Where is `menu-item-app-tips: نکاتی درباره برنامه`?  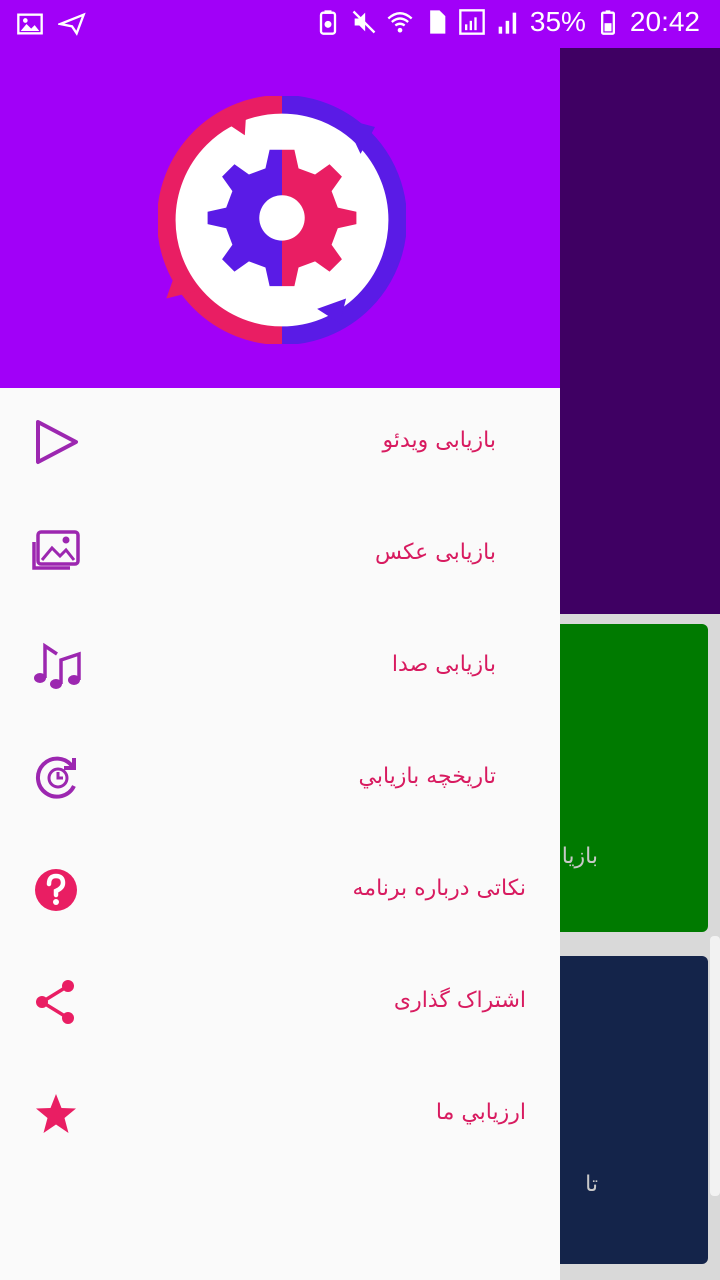
menu-item-app-tips: نکاتی درباره برنامه is located at coordinates (280, 892).